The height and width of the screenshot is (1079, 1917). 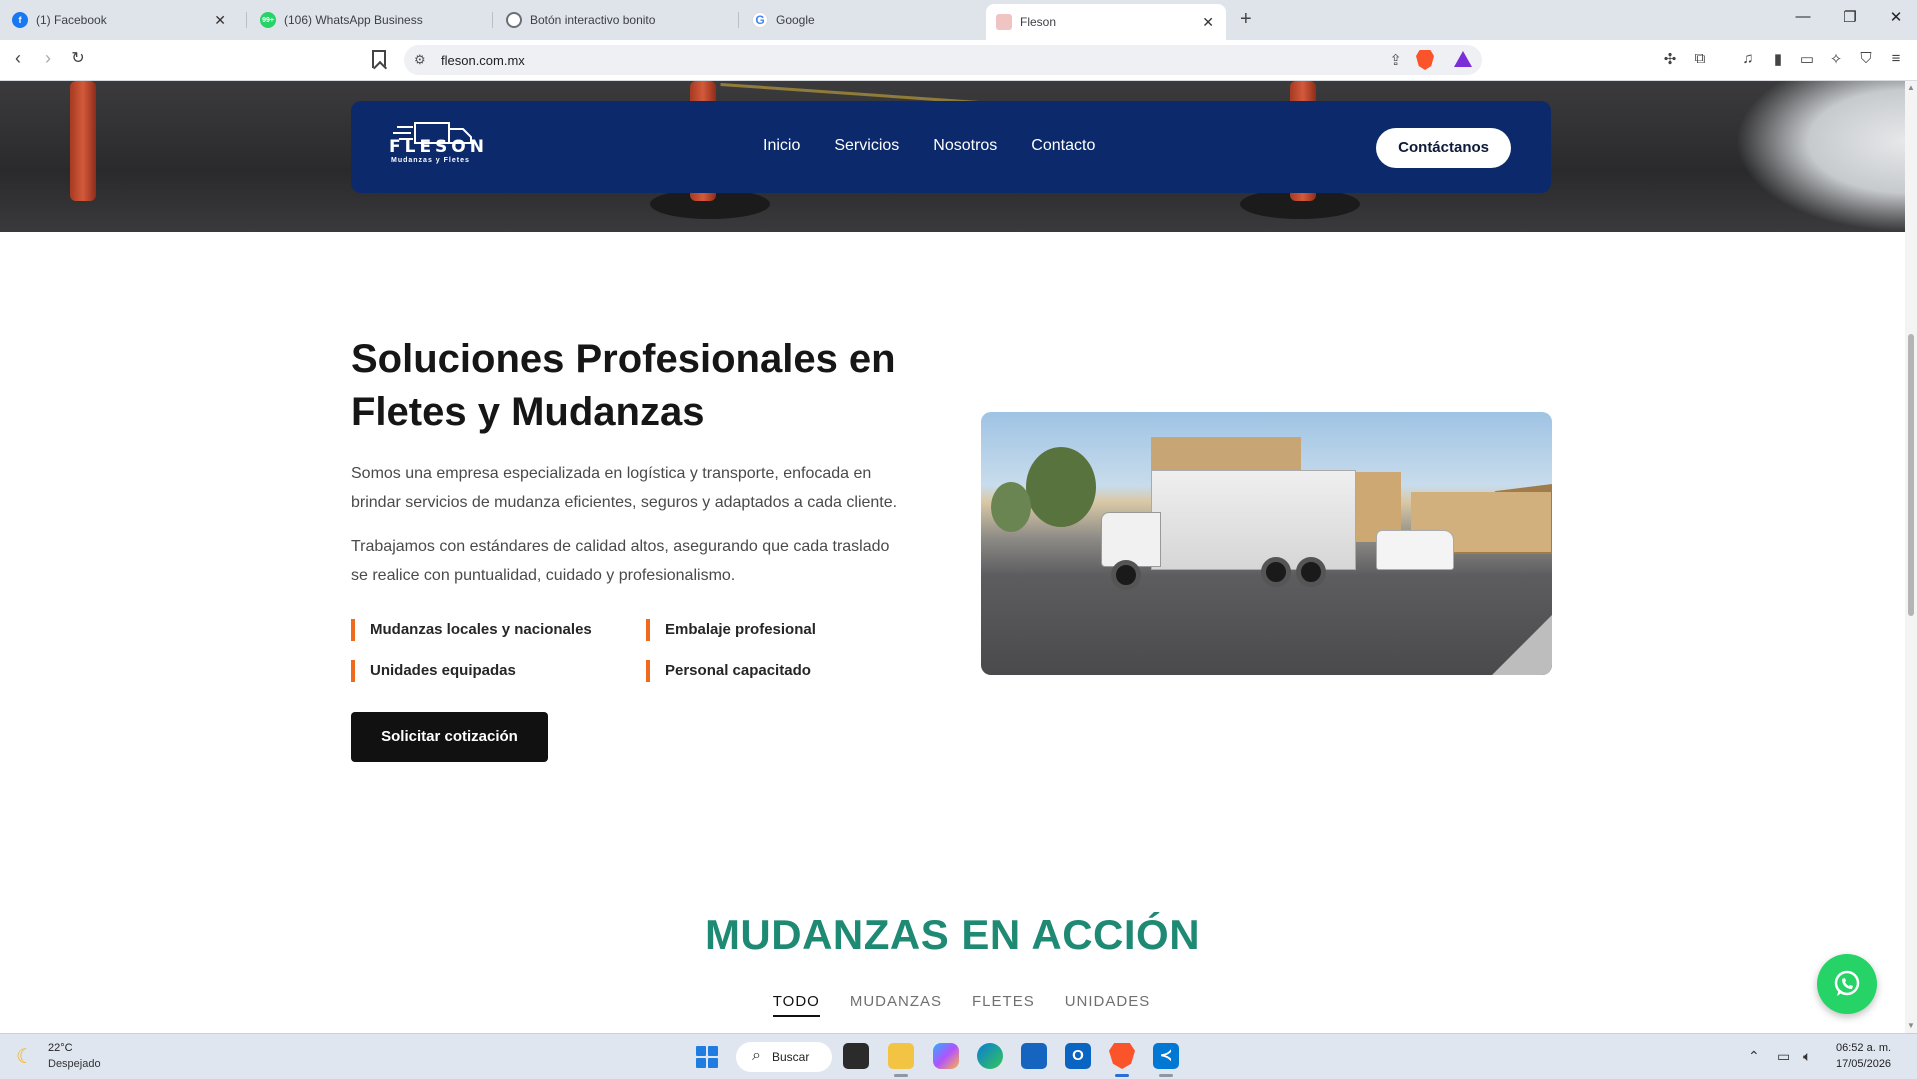 I want to click on van, so click(x=1415, y=550).